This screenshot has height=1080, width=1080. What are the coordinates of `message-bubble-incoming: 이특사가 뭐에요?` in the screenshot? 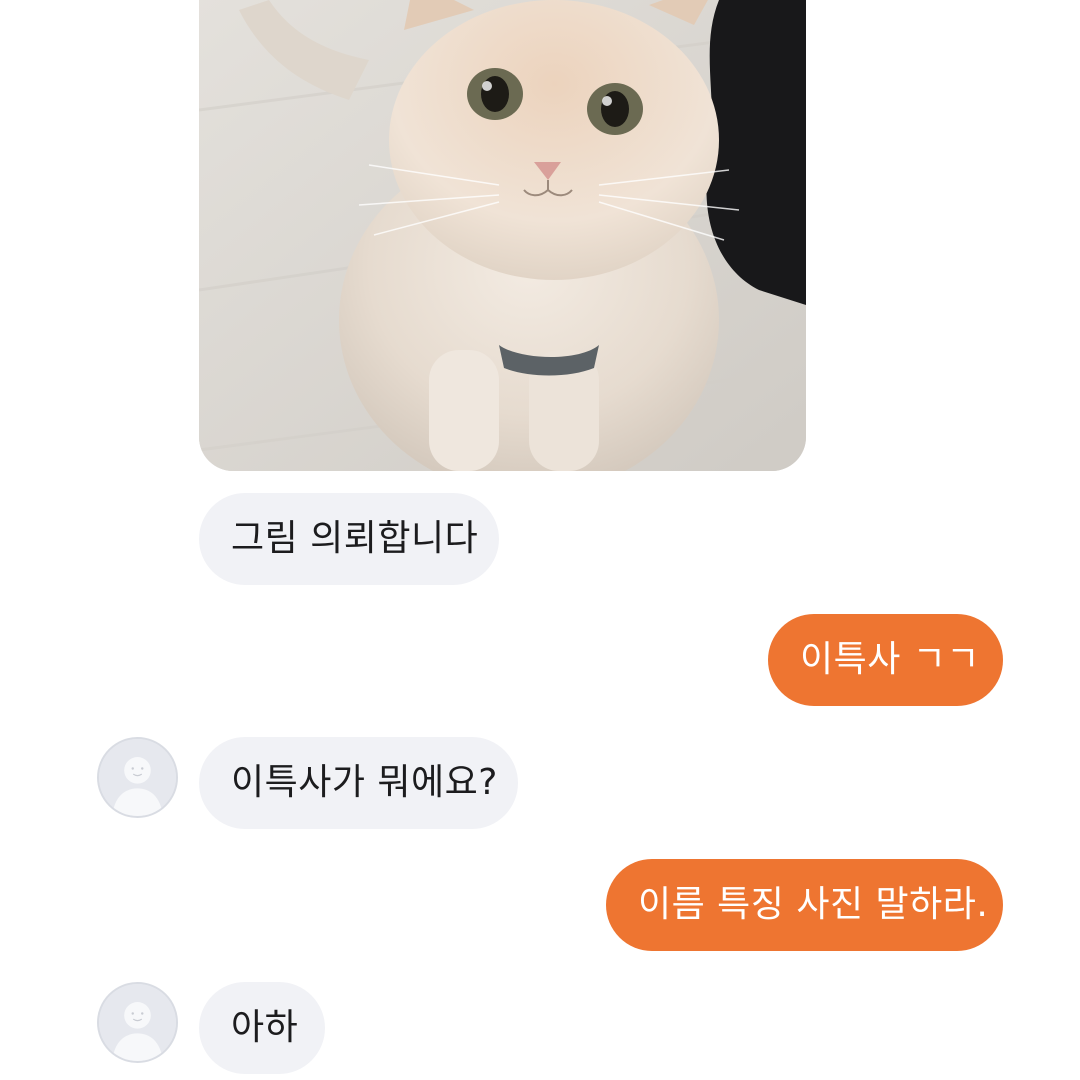 It's located at (358, 783).